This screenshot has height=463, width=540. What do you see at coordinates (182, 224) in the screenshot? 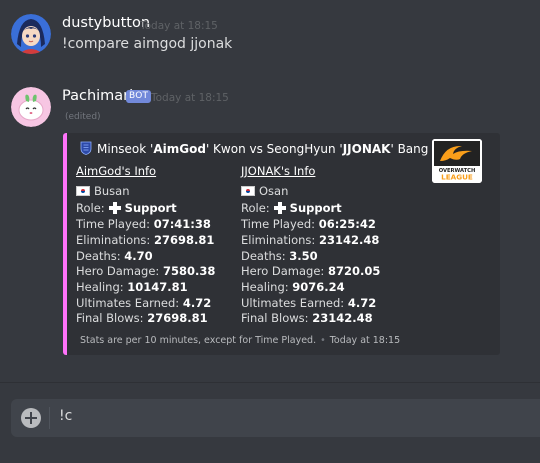
I see `stat-value: 07:41:38` at bounding box center [182, 224].